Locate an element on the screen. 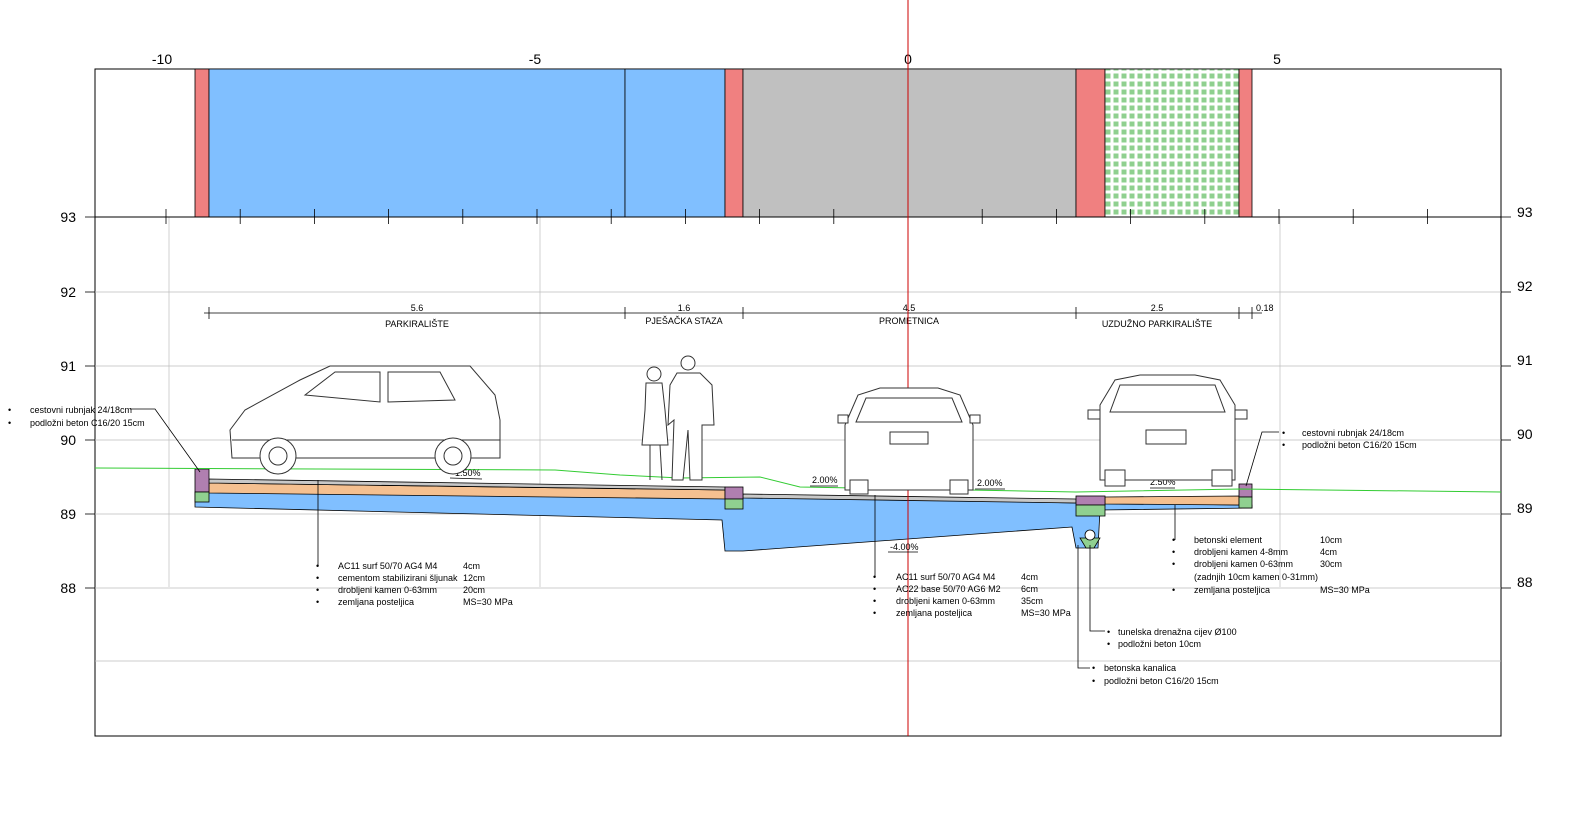 The height and width of the screenshot is (814, 1581). layer-value: 6cm is located at coordinates (1029, 589).